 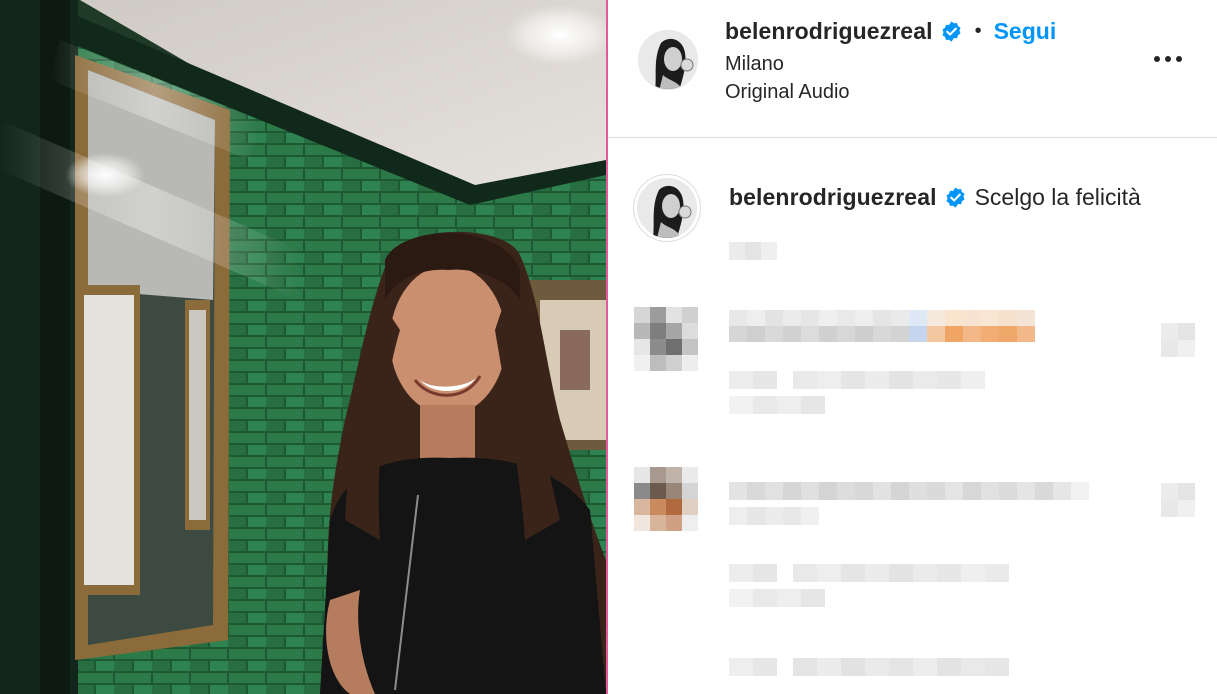 What do you see at coordinates (754, 64) in the screenshot?
I see `location-link: Milano` at bounding box center [754, 64].